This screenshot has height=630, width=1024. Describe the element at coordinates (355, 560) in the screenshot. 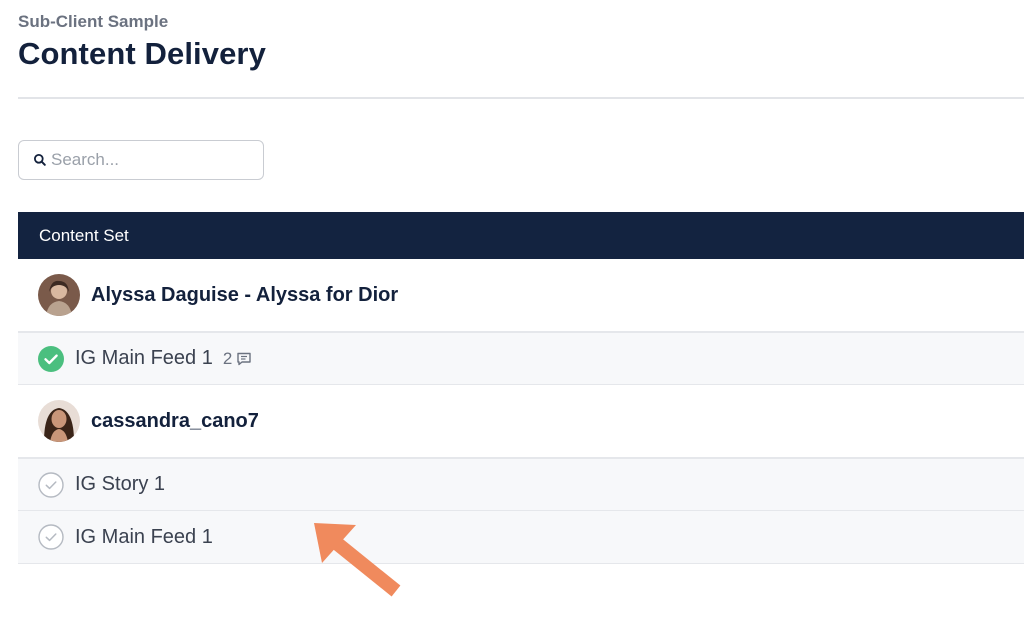

I see `annotation-arrow-icon` at that location.